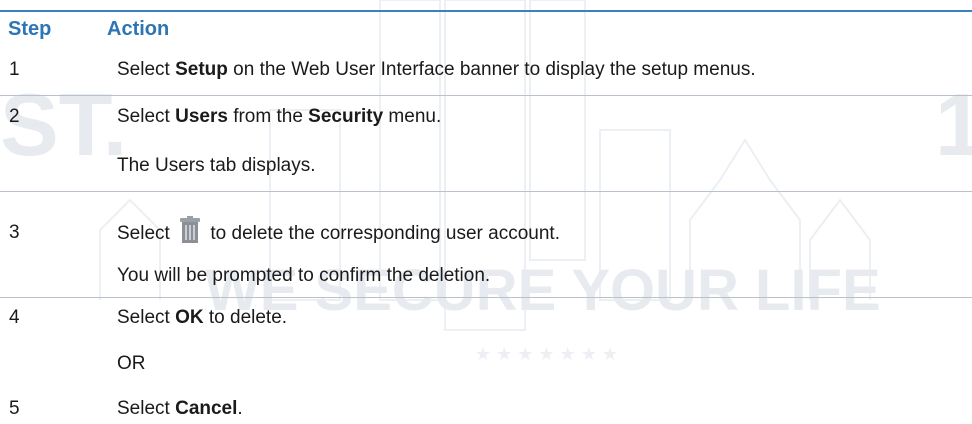 The height and width of the screenshot is (424, 972). I want to click on ui-term: Users, so click(201, 116).